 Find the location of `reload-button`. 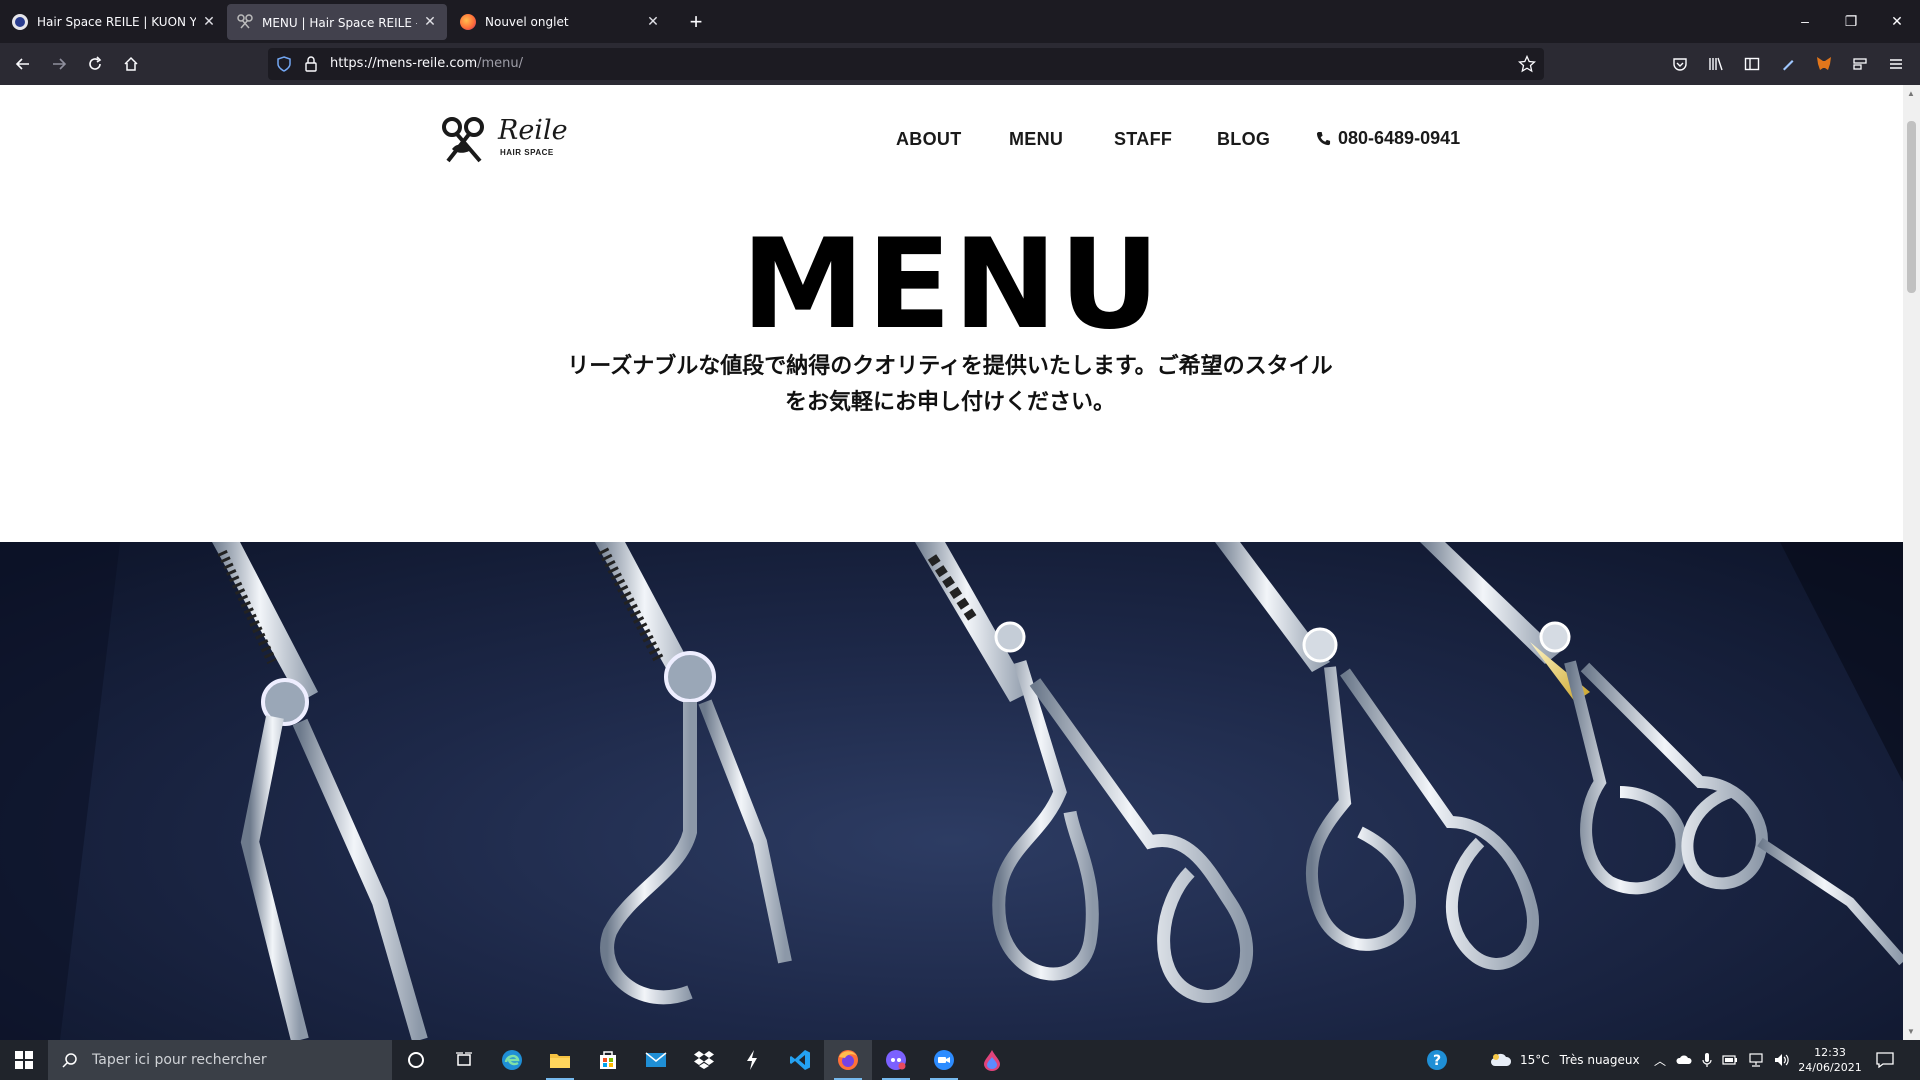

reload-button is located at coordinates (95, 64).